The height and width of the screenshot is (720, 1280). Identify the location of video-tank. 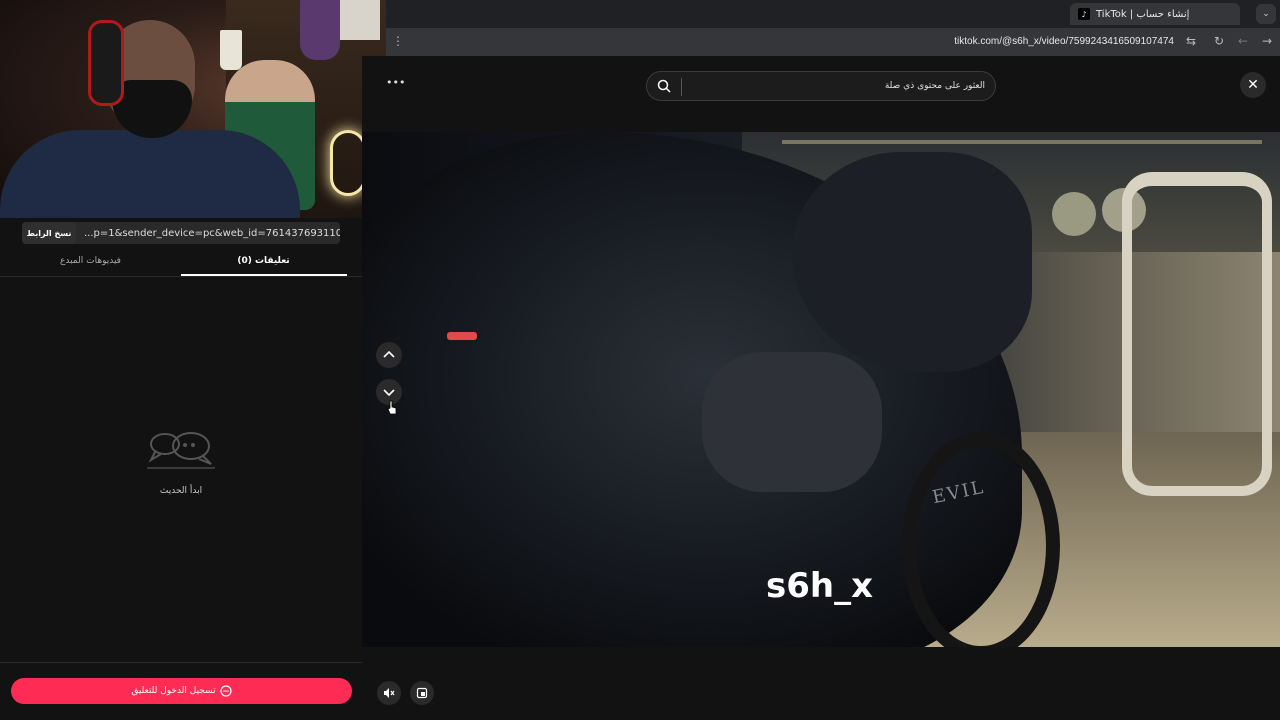
(792, 422).